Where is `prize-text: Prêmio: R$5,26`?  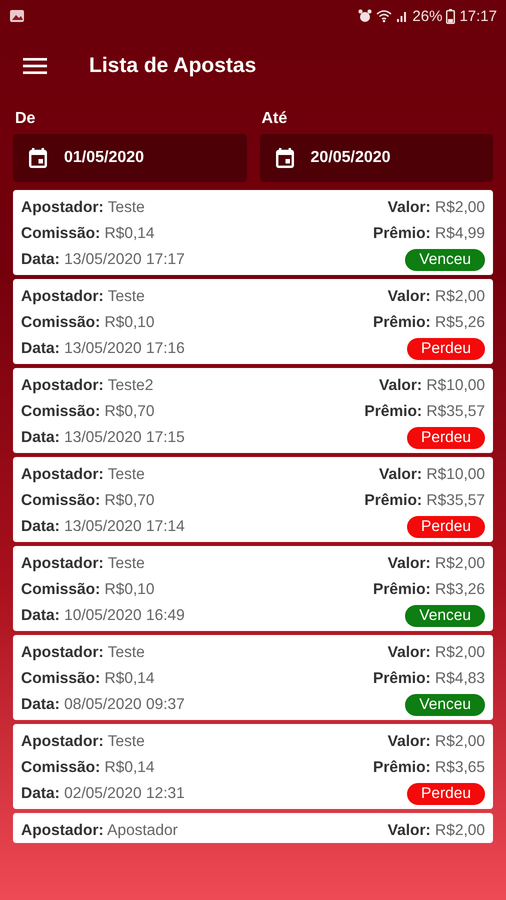 prize-text: Prêmio: R$5,26 is located at coordinates (428, 323).